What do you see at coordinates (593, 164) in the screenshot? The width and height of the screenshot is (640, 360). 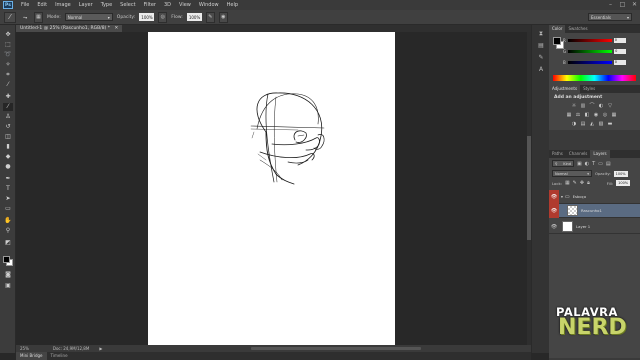 I see `filter-type-icon: T` at bounding box center [593, 164].